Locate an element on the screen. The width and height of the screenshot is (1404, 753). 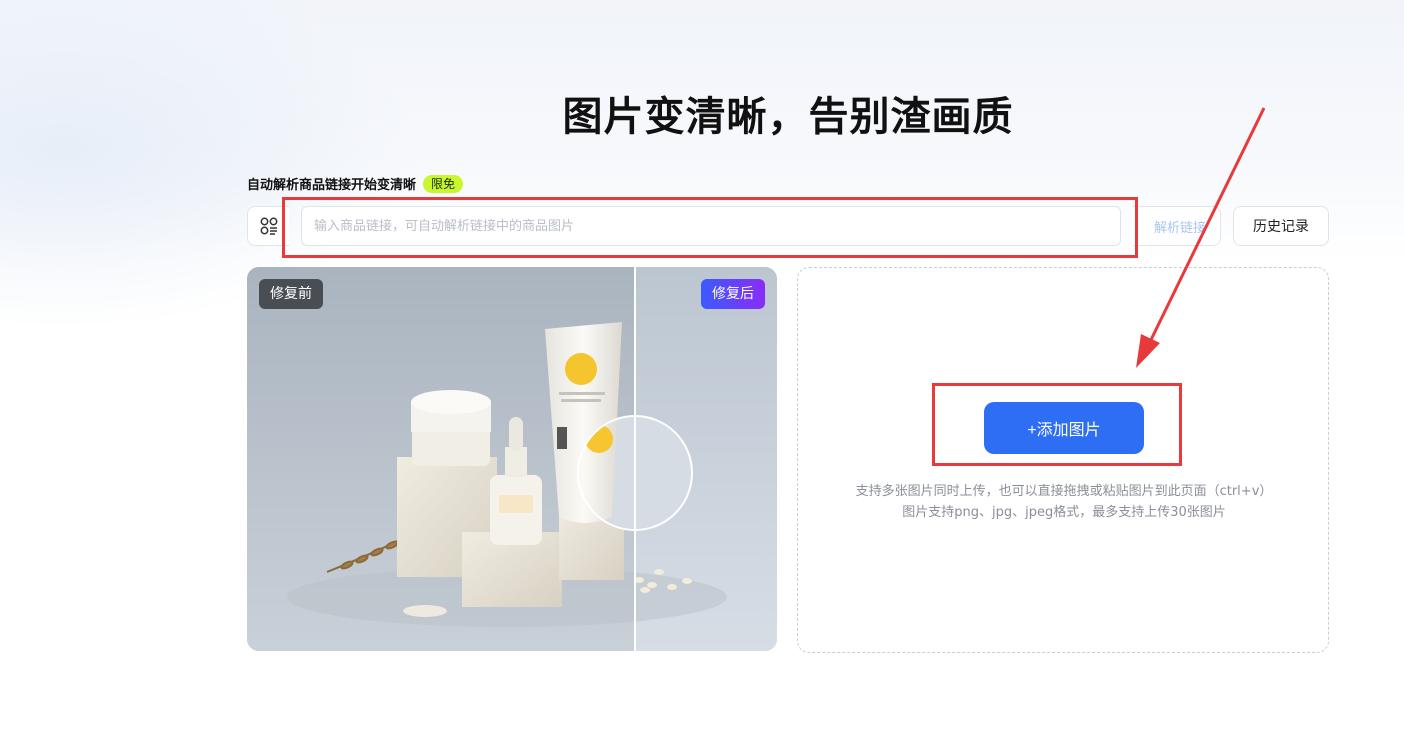
link-section-subtitle: 自动解析商品链接开始变清晰 is located at coordinates (332, 185).